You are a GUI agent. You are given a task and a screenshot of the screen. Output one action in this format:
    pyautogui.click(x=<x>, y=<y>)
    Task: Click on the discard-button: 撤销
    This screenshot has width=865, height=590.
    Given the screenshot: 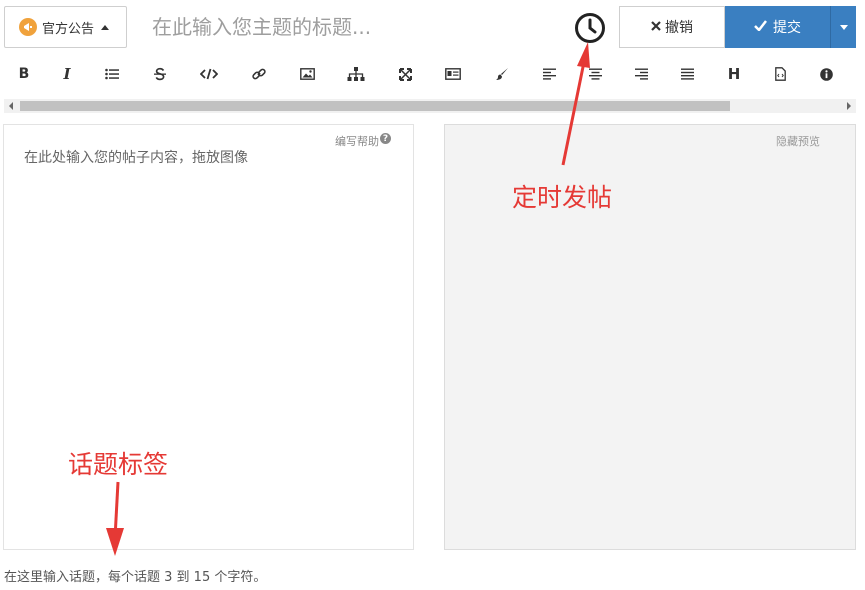 What is the action you would take?
    pyautogui.click(x=672, y=27)
    